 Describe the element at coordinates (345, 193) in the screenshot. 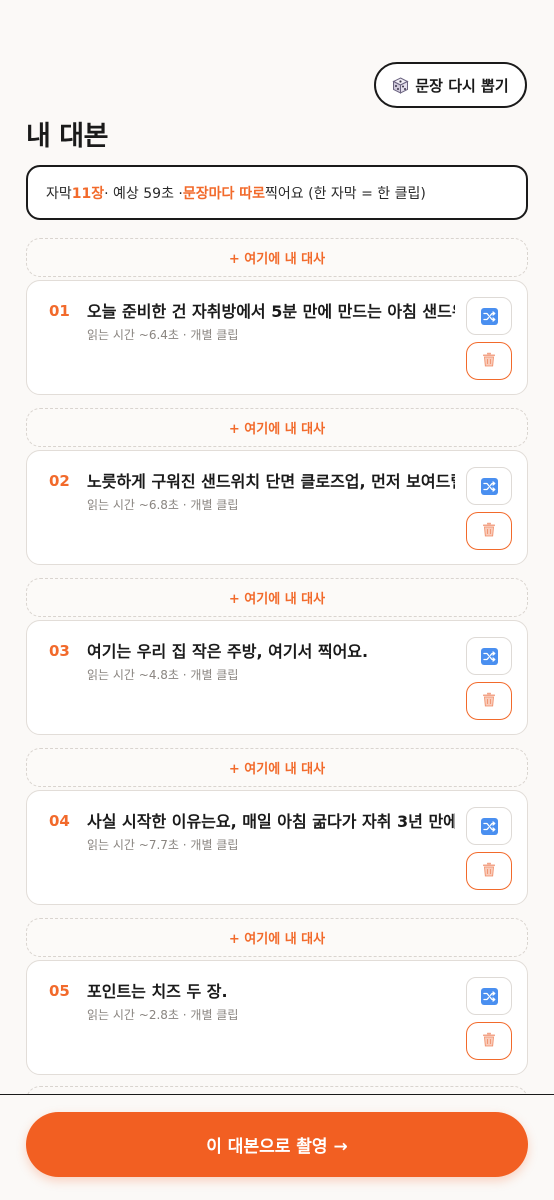

I see `summary-suffix: 찍어요 (한 자막 = 한 클립)` at that location.